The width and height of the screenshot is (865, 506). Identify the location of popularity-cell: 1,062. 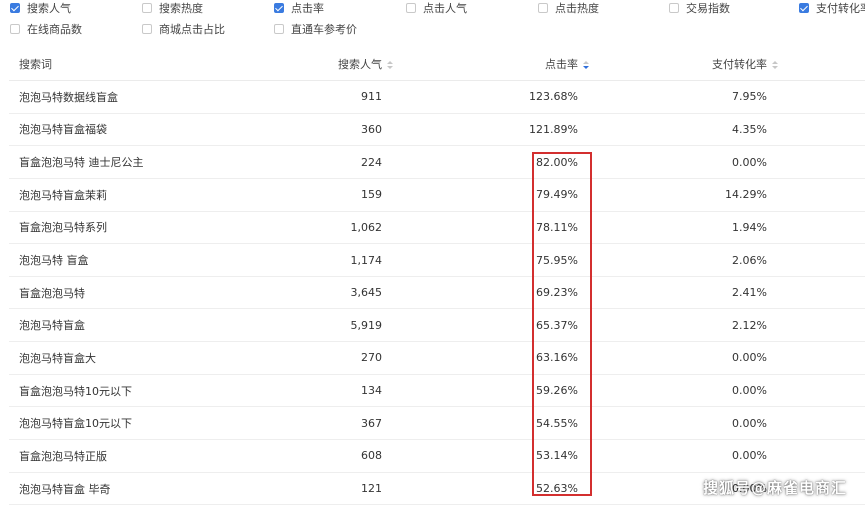
(366, 227).